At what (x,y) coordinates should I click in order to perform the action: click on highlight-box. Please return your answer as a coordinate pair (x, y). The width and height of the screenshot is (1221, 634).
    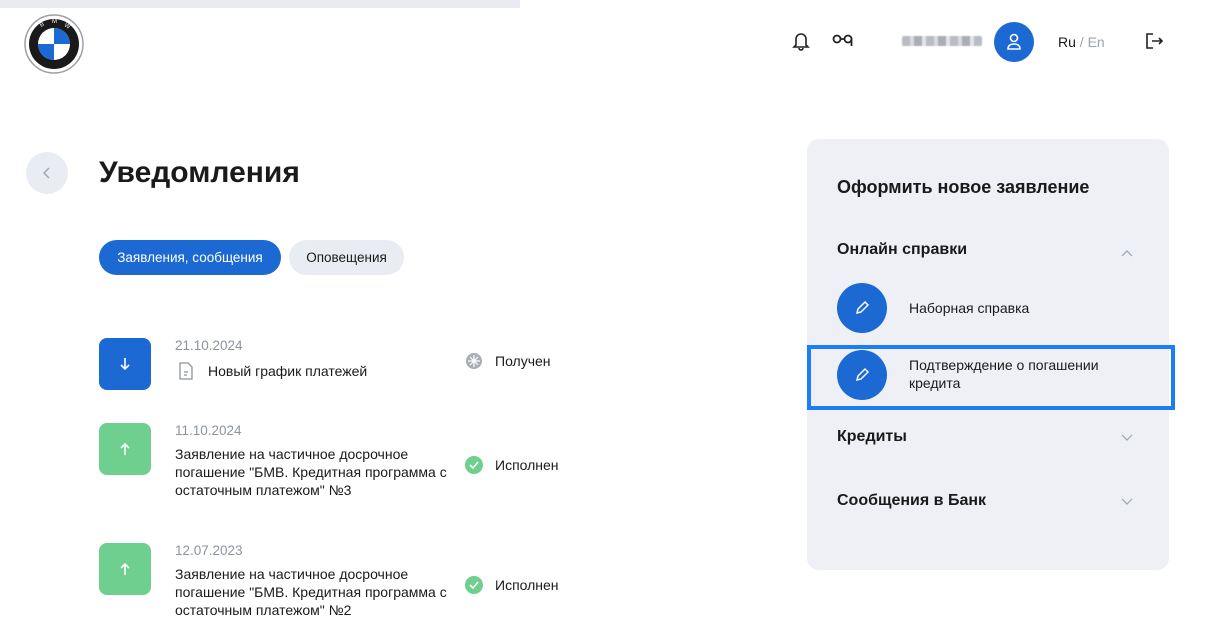
    Looking at the image, I should click on (991, 377).